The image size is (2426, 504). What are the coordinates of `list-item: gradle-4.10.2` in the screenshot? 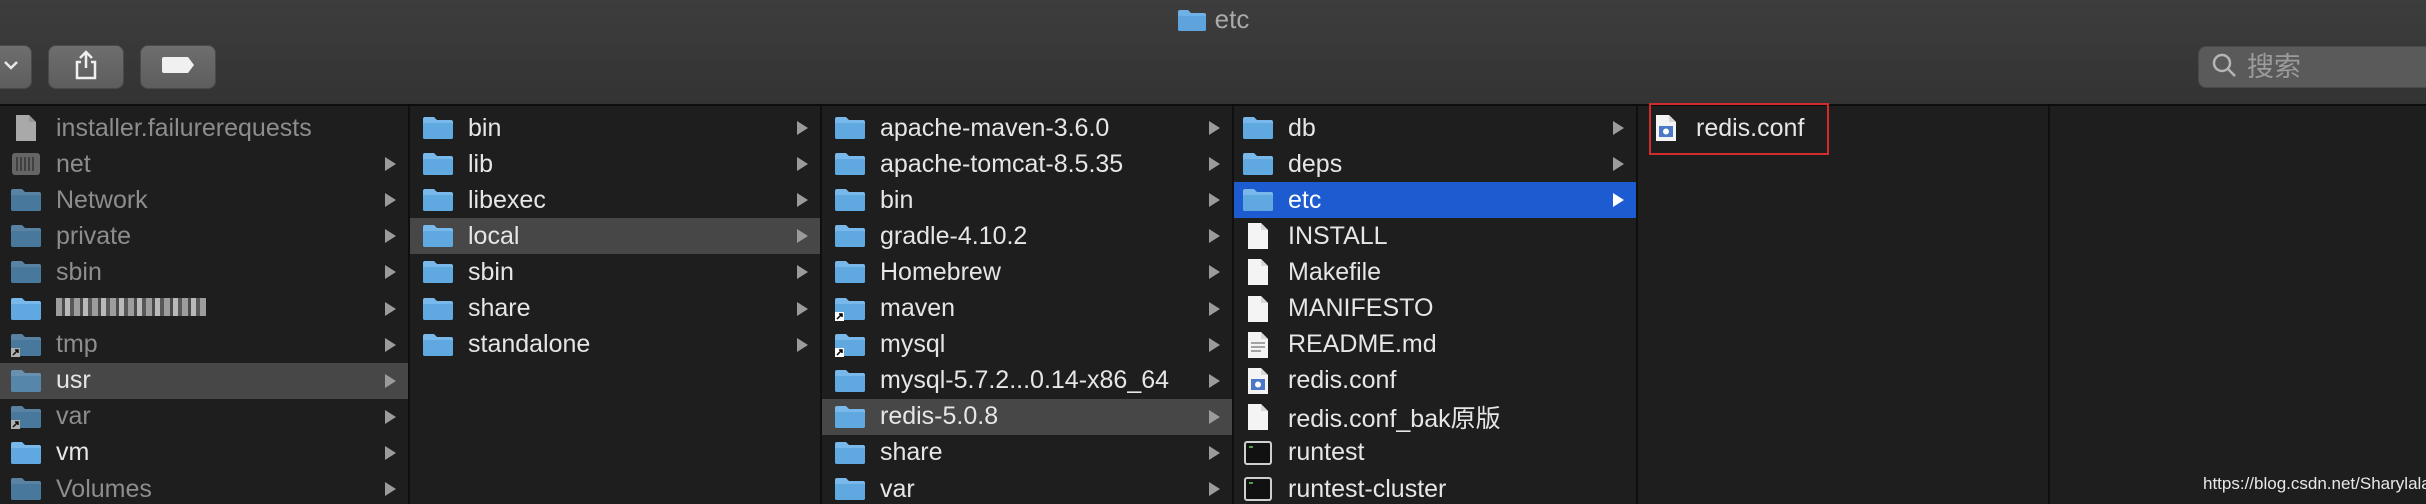 It's located at (1027, 236).